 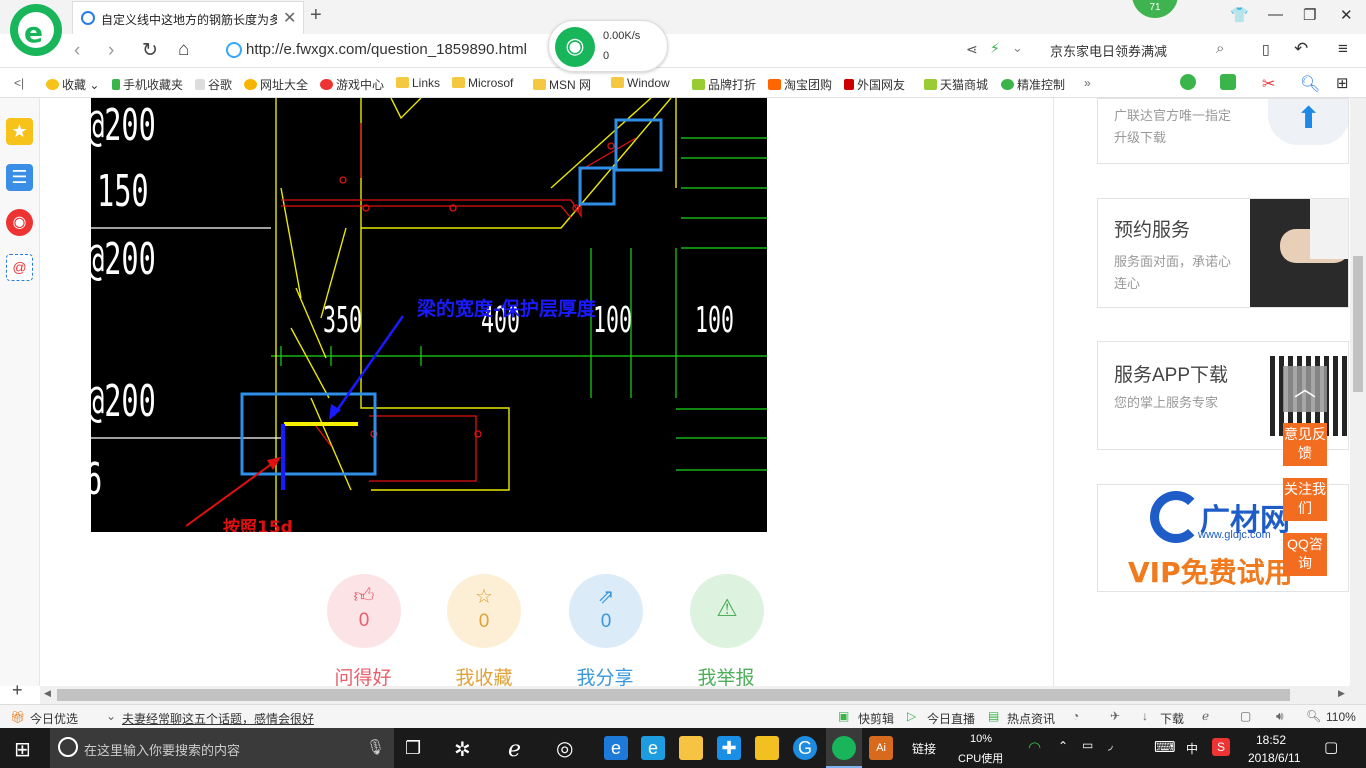 What do you see at coordinates (1165, 747) in the screenshot?
I see `keyboard-icon: ⌨` at bounding box center [1165, 747].